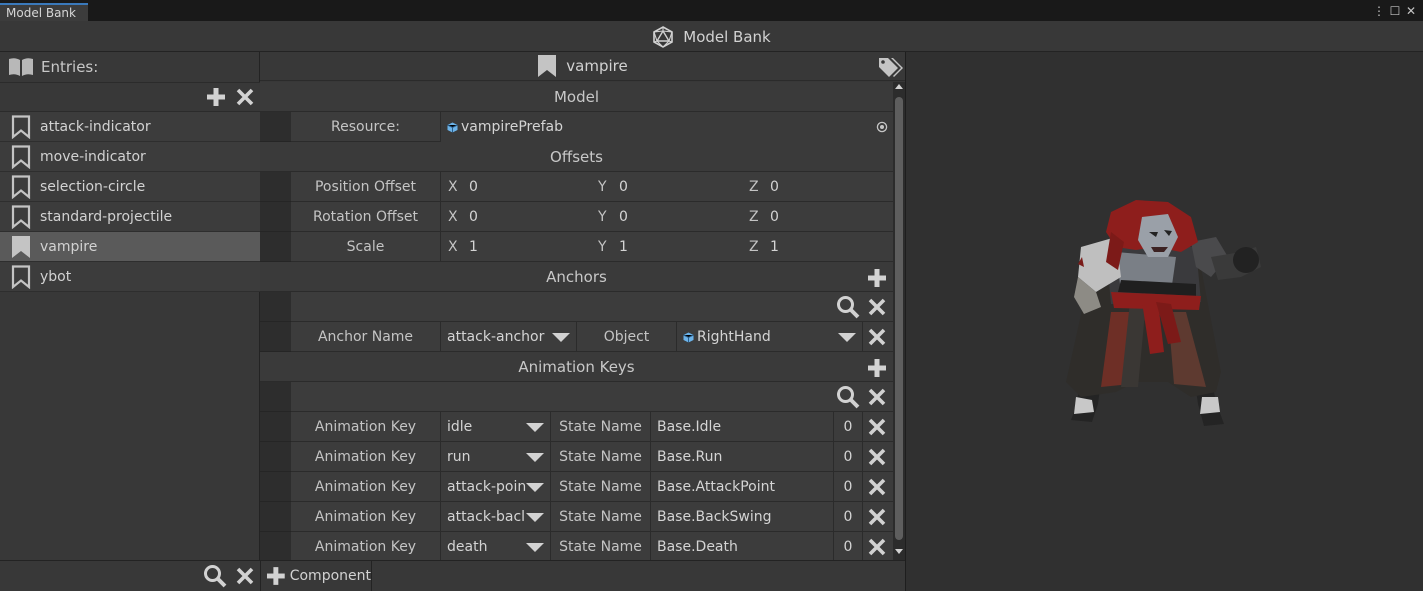 Image resolution: width=1423 pixels, height=591 pixels. What do you see at coordinates (592, 247) in the screenshot?
I see `offset-row: Scale X 1 Y 1 Z 1` at bounding box center [592, 247].